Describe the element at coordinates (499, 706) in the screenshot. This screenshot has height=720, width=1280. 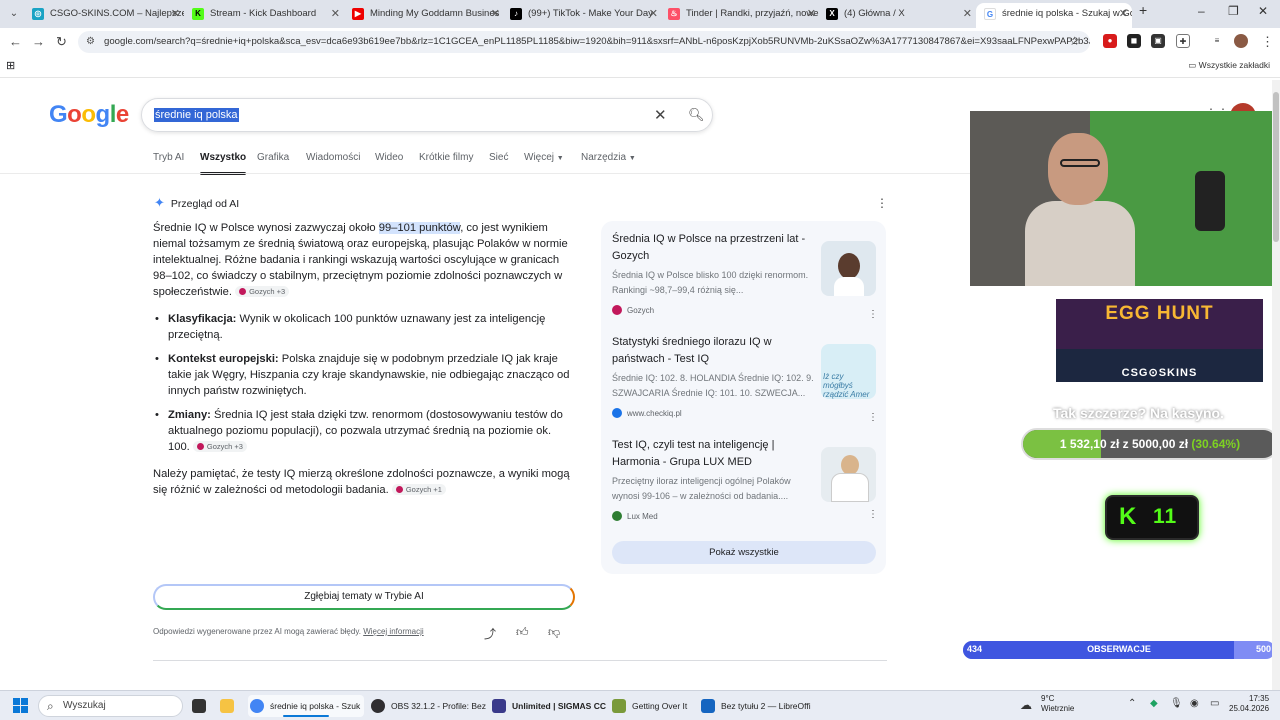
I see `app-icon` at that location.